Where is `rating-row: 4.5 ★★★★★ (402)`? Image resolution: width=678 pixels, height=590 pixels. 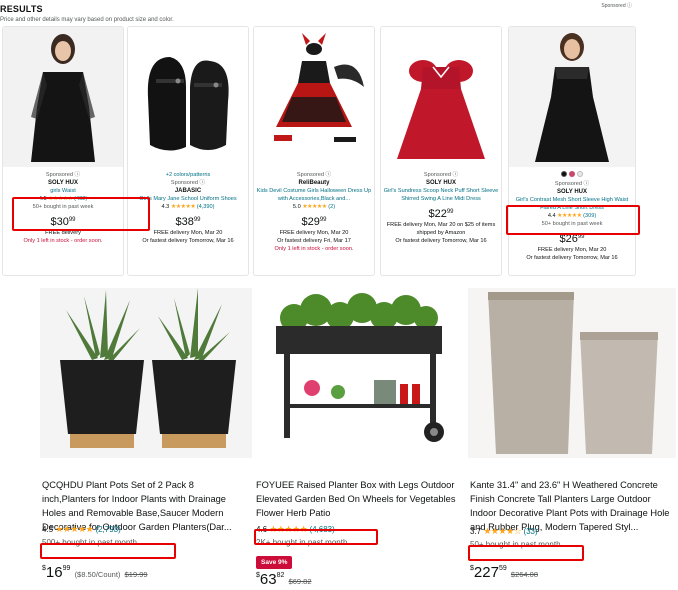
rating-row: 4.5 ★★★★★ (402) is located at coordinates (63, 199).